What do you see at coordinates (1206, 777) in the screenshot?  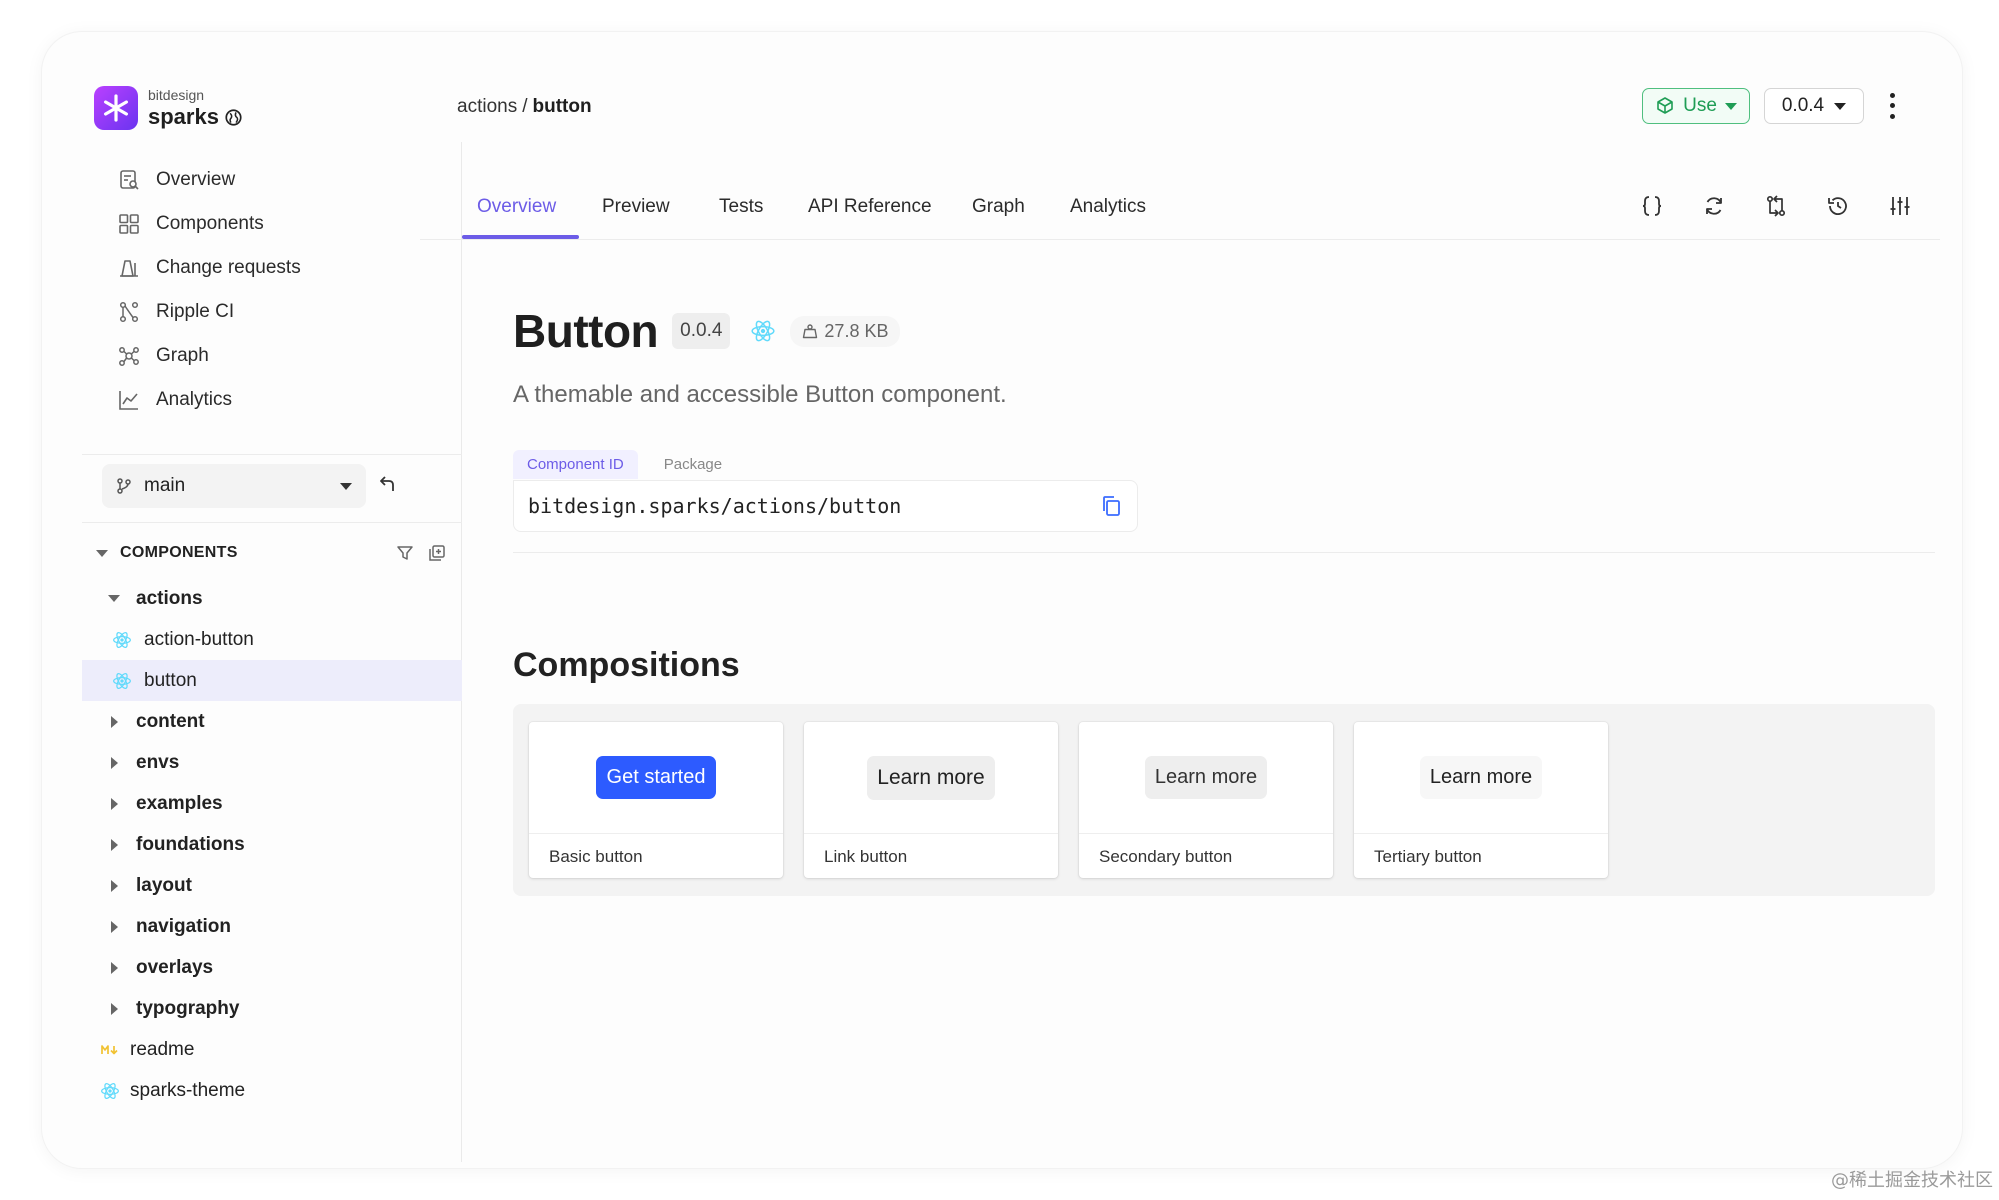 I see `learn-more-secondary-button: Learn more` at bounding box center [1206, 777].